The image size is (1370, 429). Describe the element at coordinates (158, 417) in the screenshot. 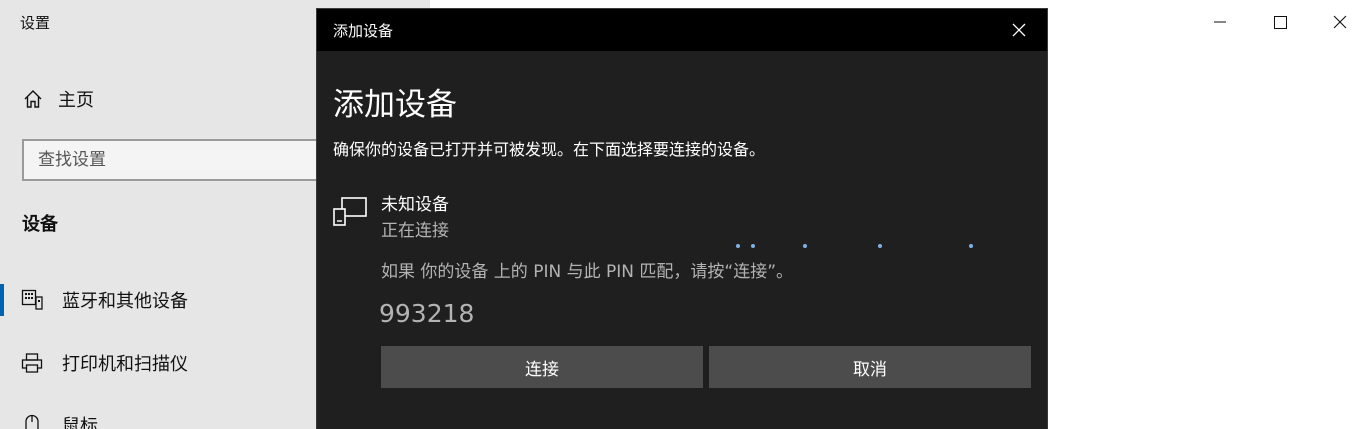

I see `sidebar-item-mouse: 鼠标` at that location.